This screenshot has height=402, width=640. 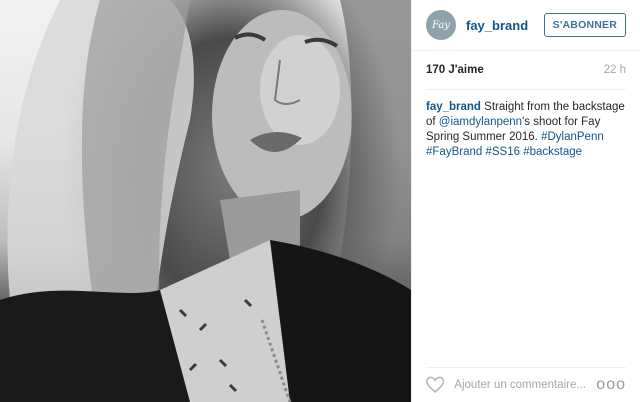 I want to click on follow-button: S'ABONNER, so click(x=584, y=25).